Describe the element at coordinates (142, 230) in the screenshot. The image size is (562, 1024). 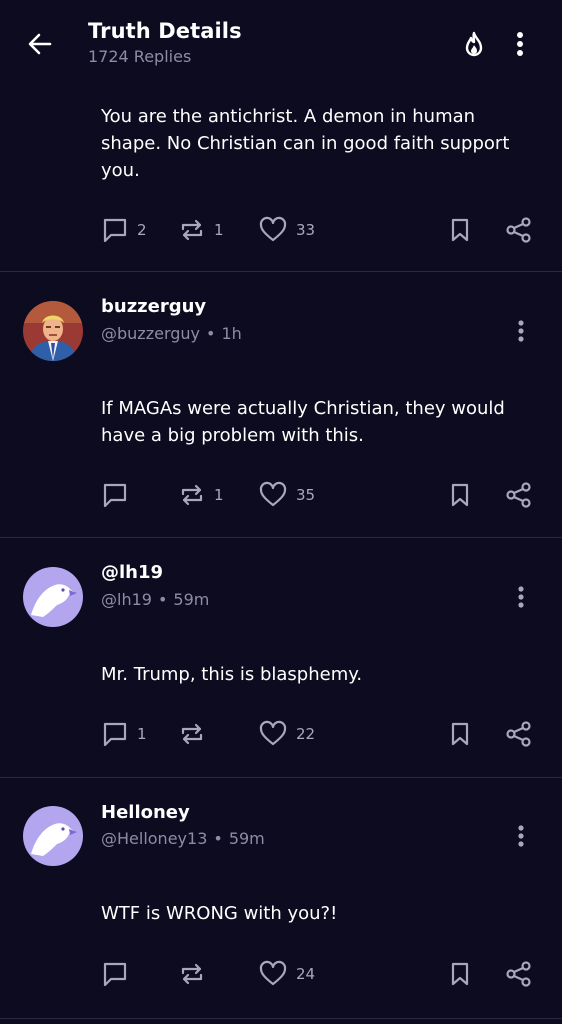
I see `reply-count: 2` at that location.